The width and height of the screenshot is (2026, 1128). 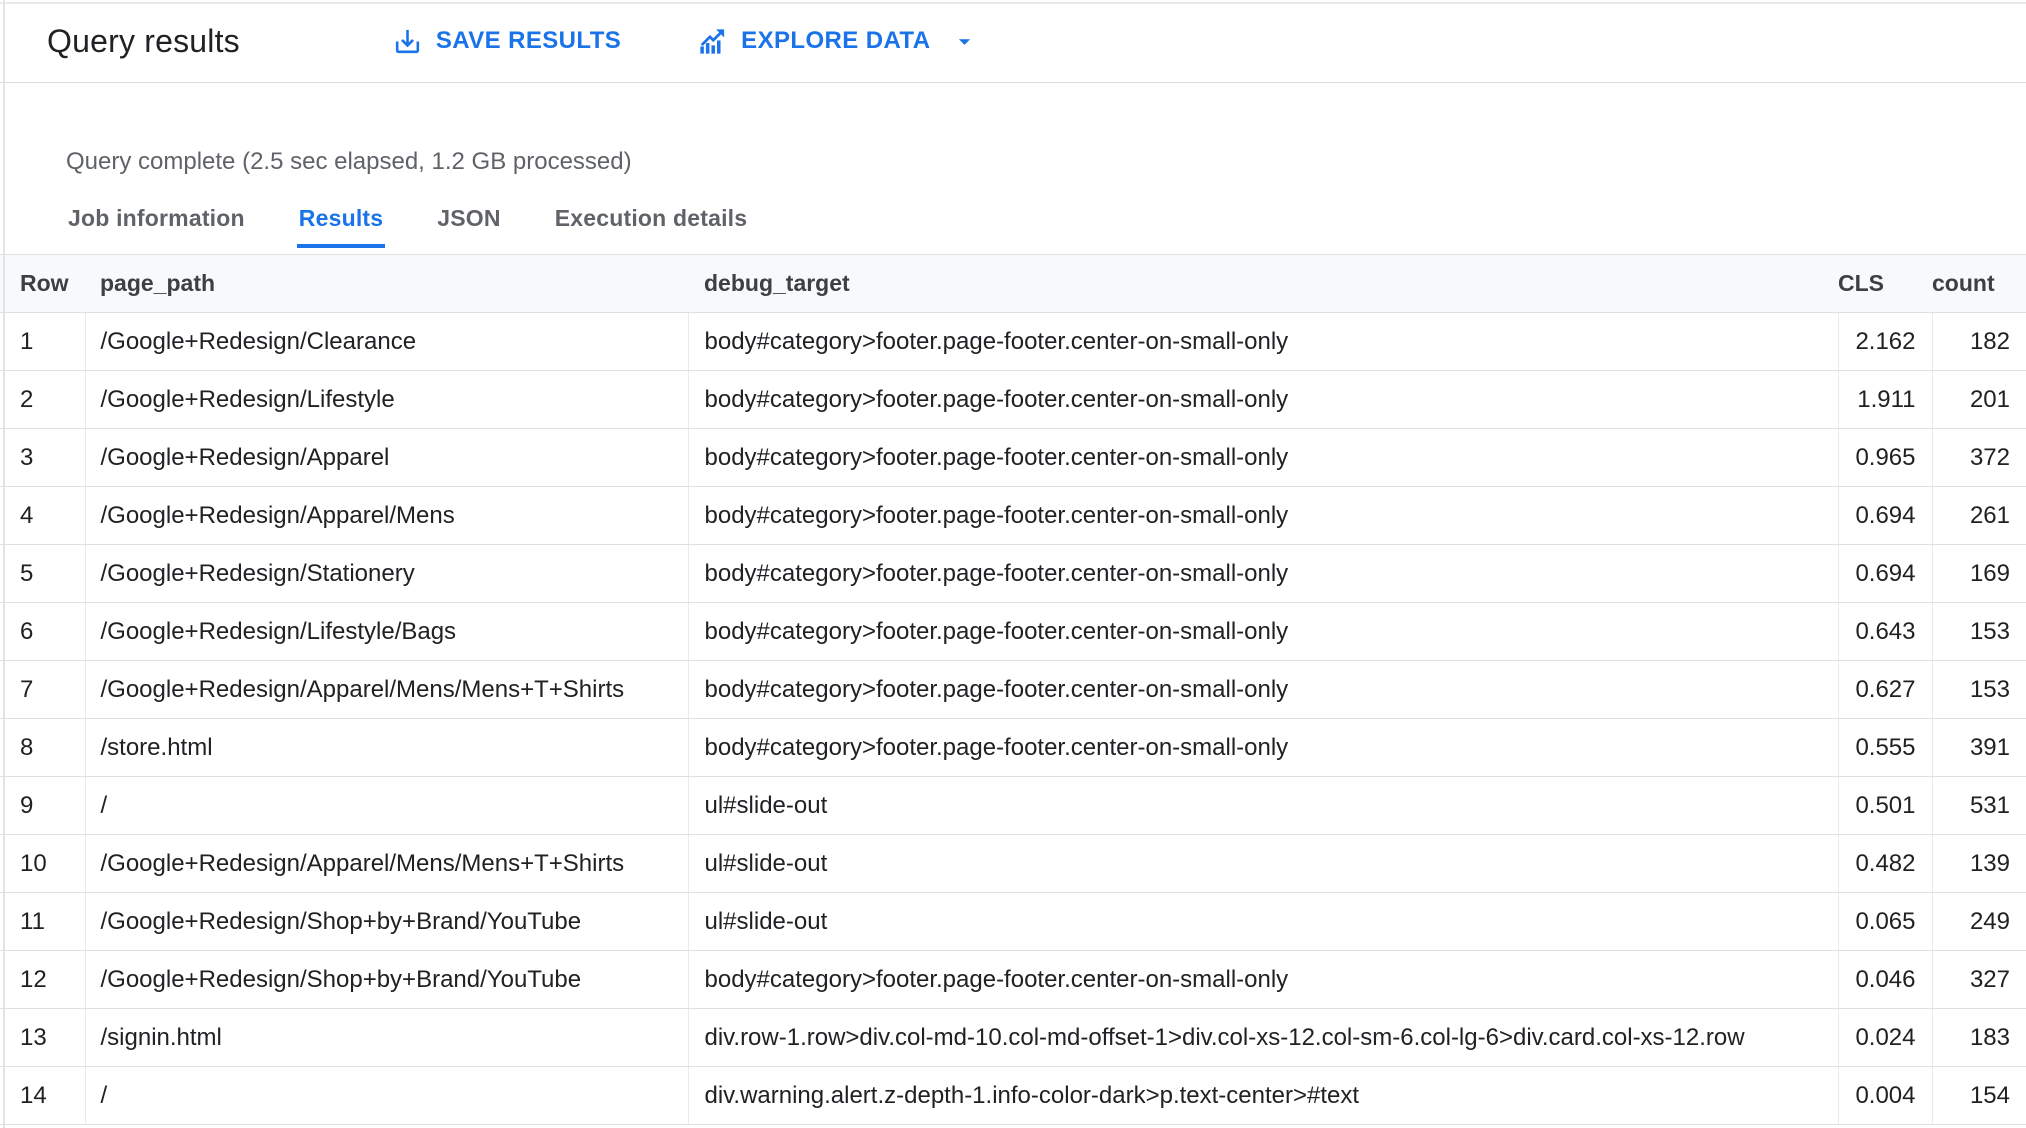 I want to click on cell-cls: 2.162, so click(x=1884, y=341).